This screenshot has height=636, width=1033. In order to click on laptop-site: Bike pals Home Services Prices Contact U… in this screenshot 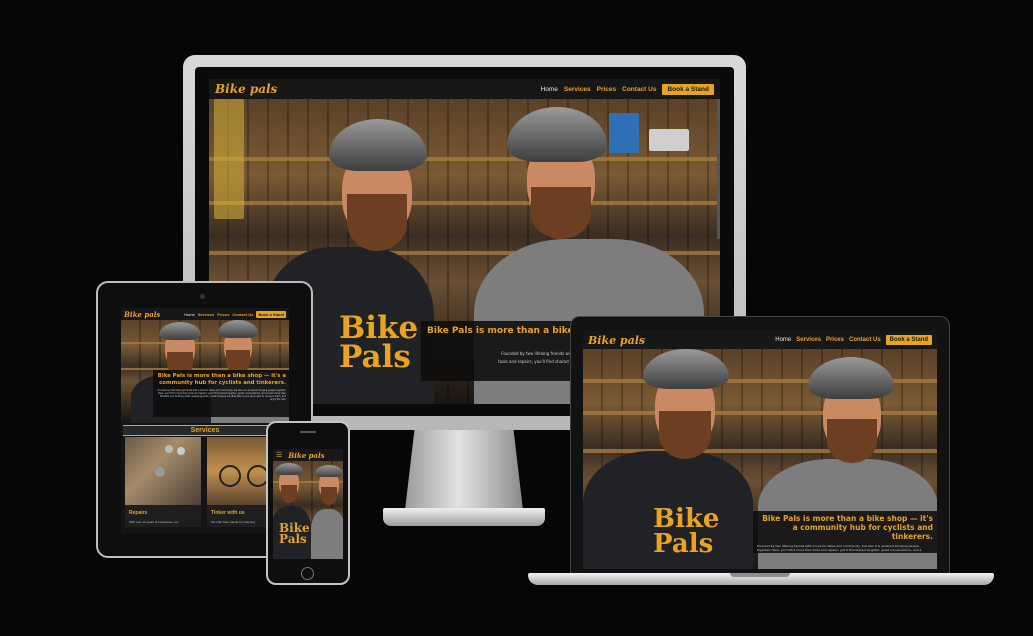, I will do `click(760, 450)`.